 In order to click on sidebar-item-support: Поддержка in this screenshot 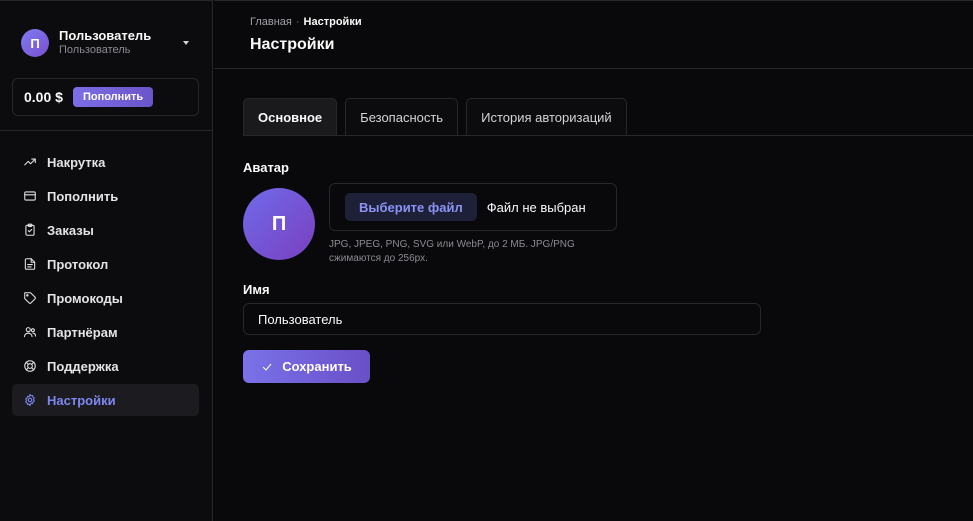, I will do `click(105, 366)`.